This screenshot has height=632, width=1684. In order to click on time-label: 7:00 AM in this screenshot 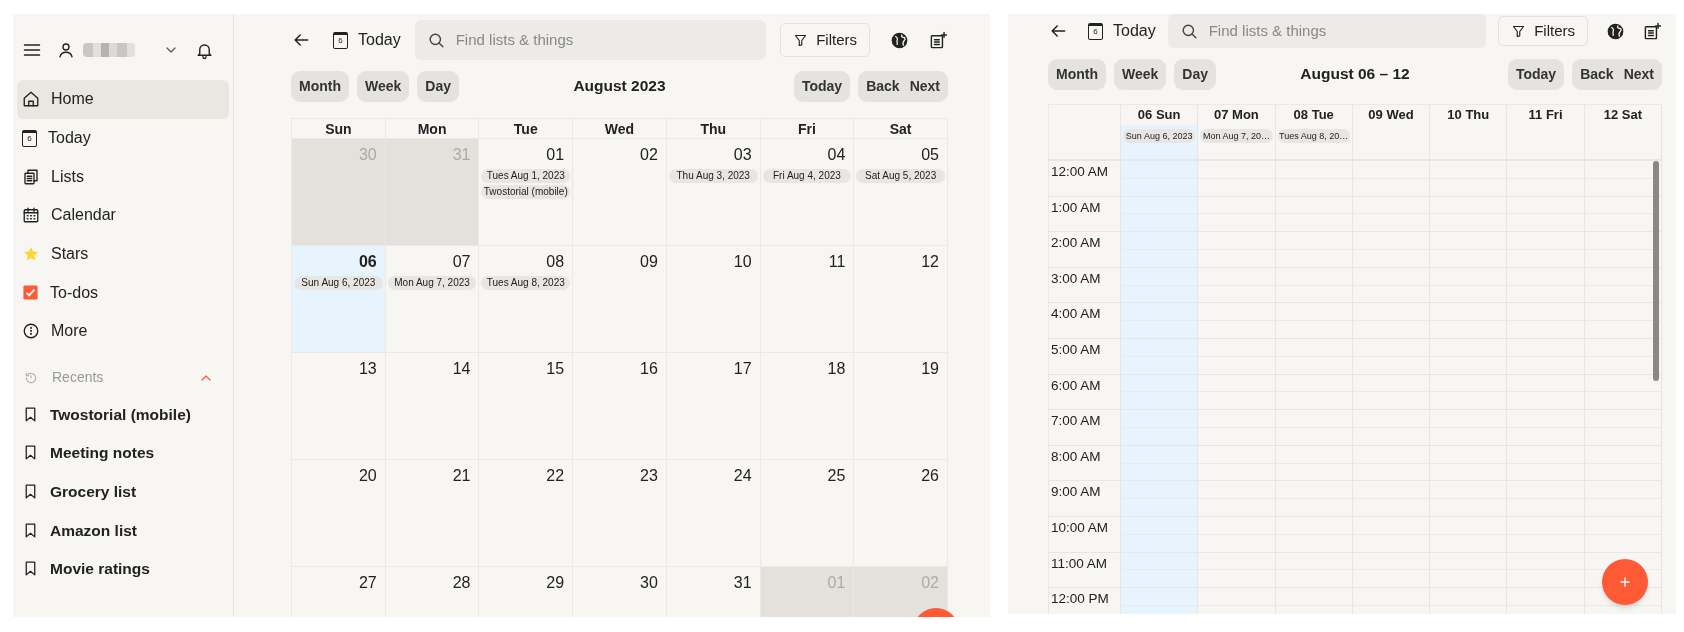, I will do `click(1076, 421)`.